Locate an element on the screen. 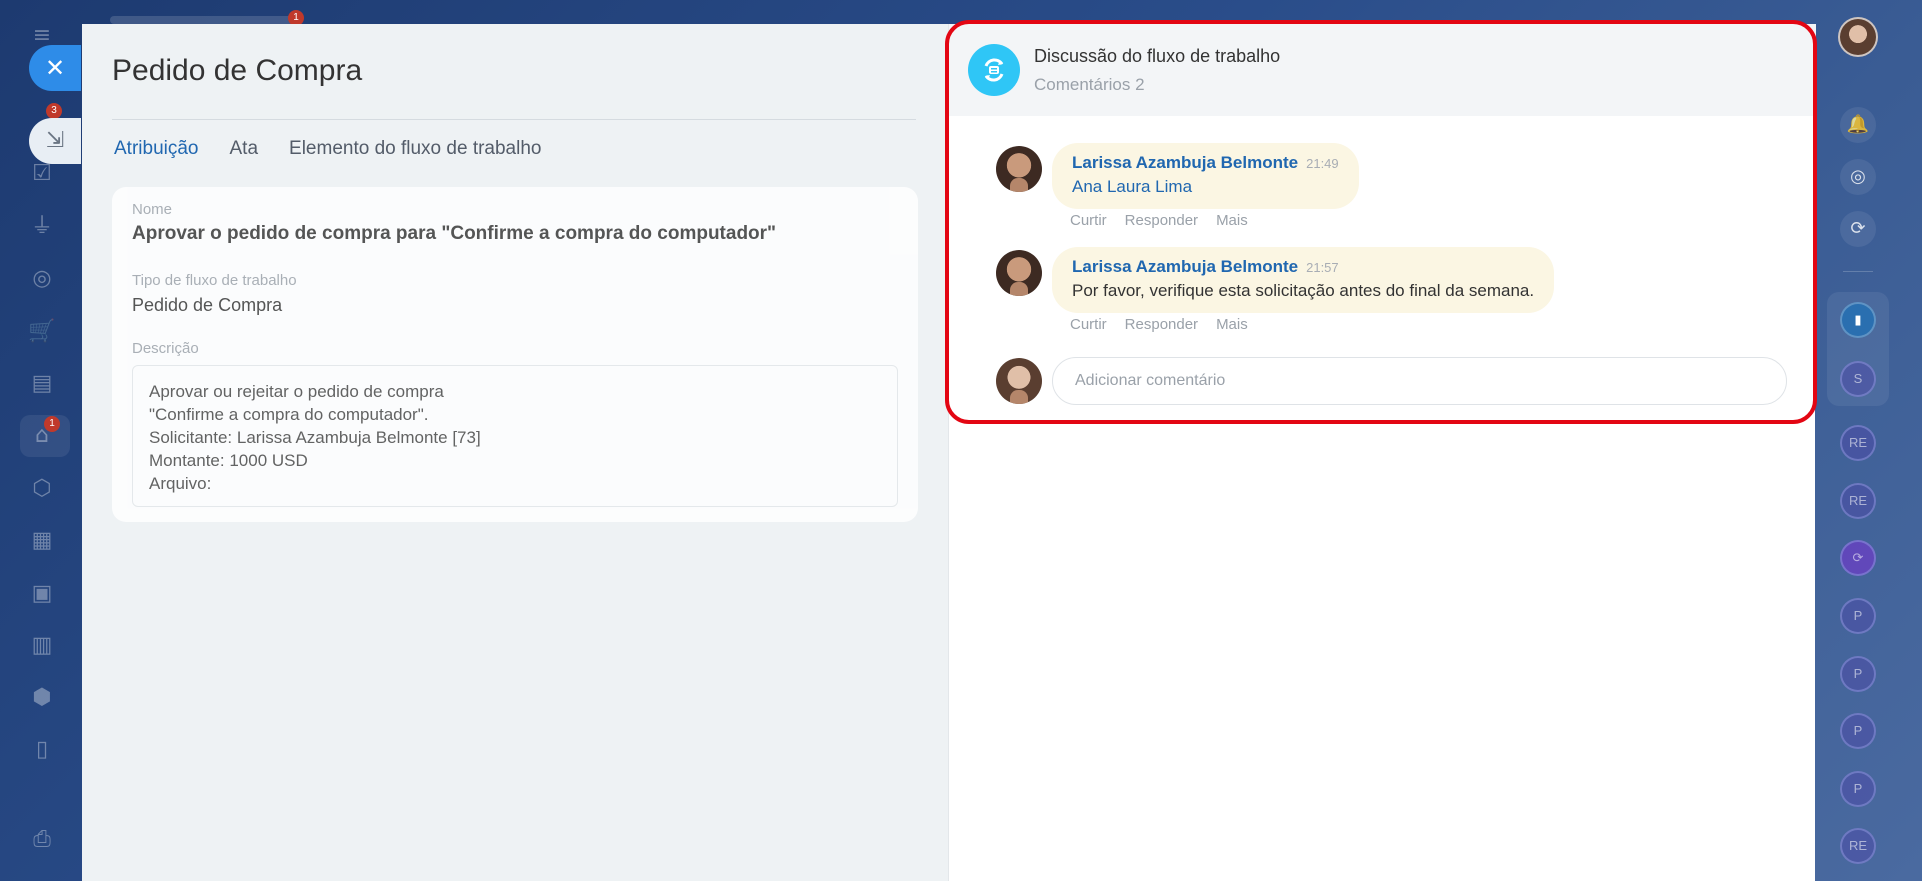  comment-mention: Ana Laura Lima is located at coordinates (1205, 187).